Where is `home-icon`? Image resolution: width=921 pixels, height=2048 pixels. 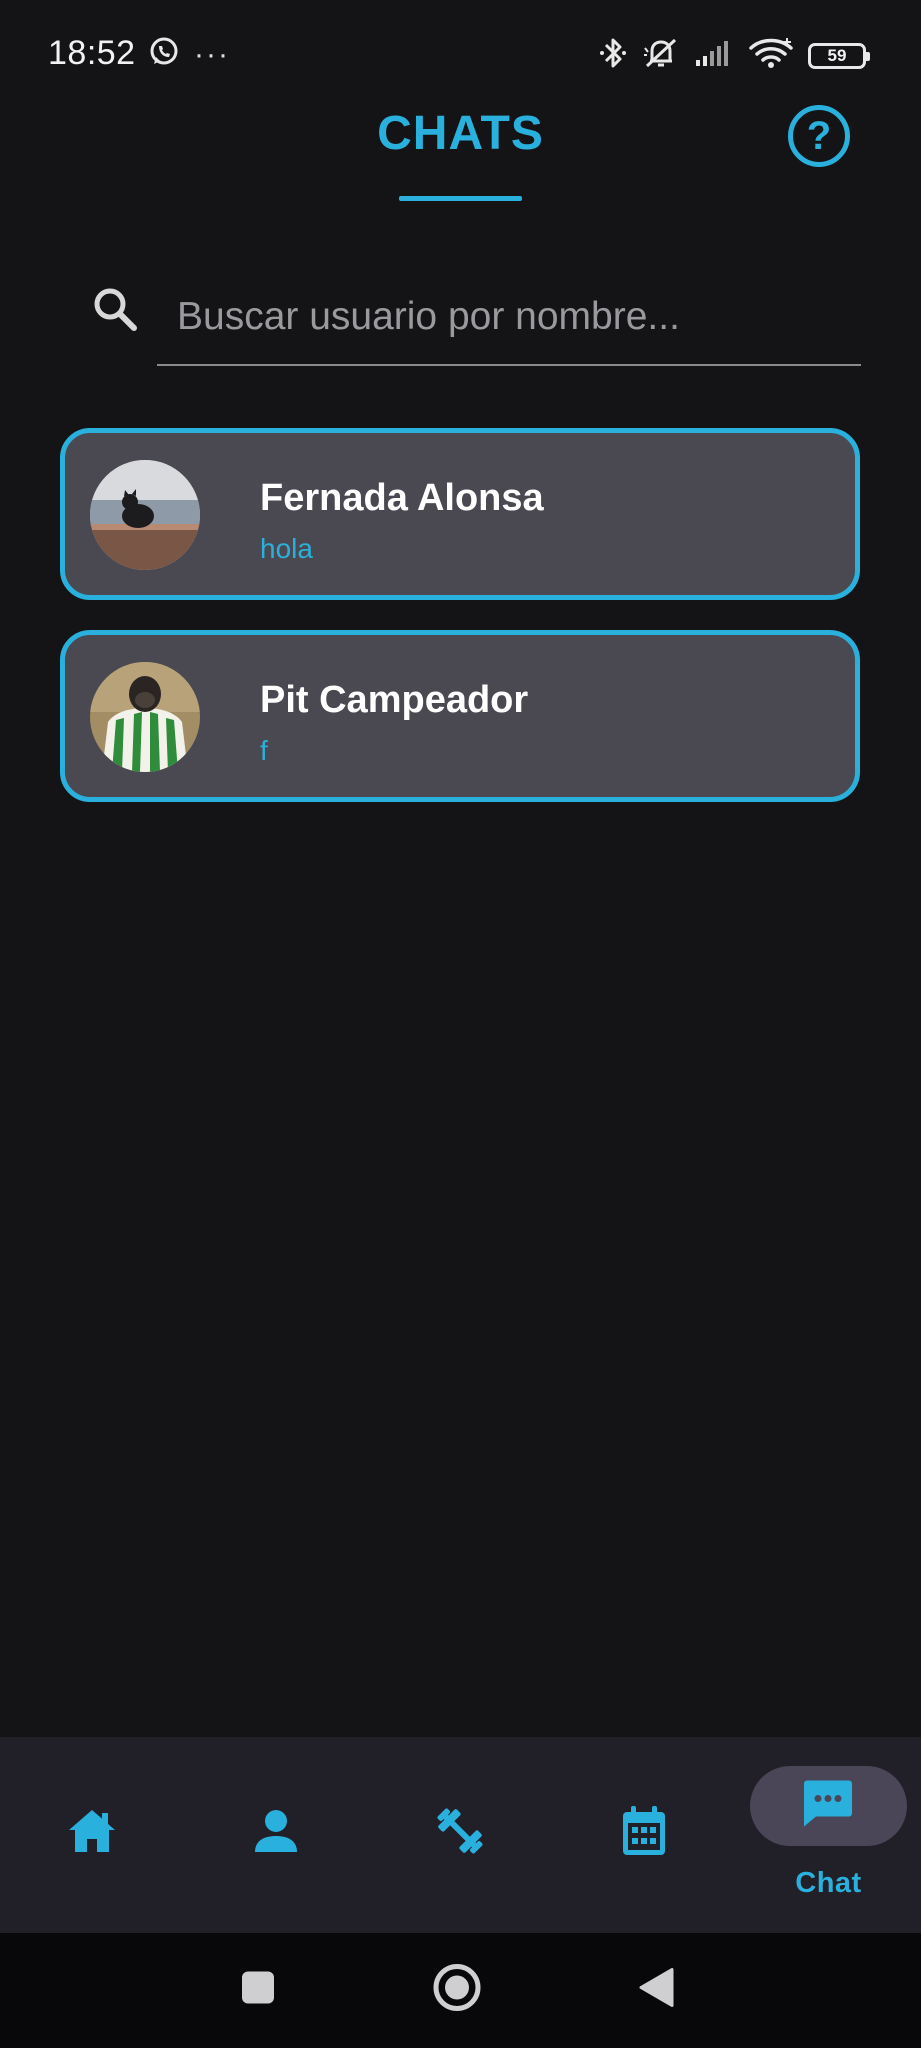
home-icon is located at coordinates (92, 1831).